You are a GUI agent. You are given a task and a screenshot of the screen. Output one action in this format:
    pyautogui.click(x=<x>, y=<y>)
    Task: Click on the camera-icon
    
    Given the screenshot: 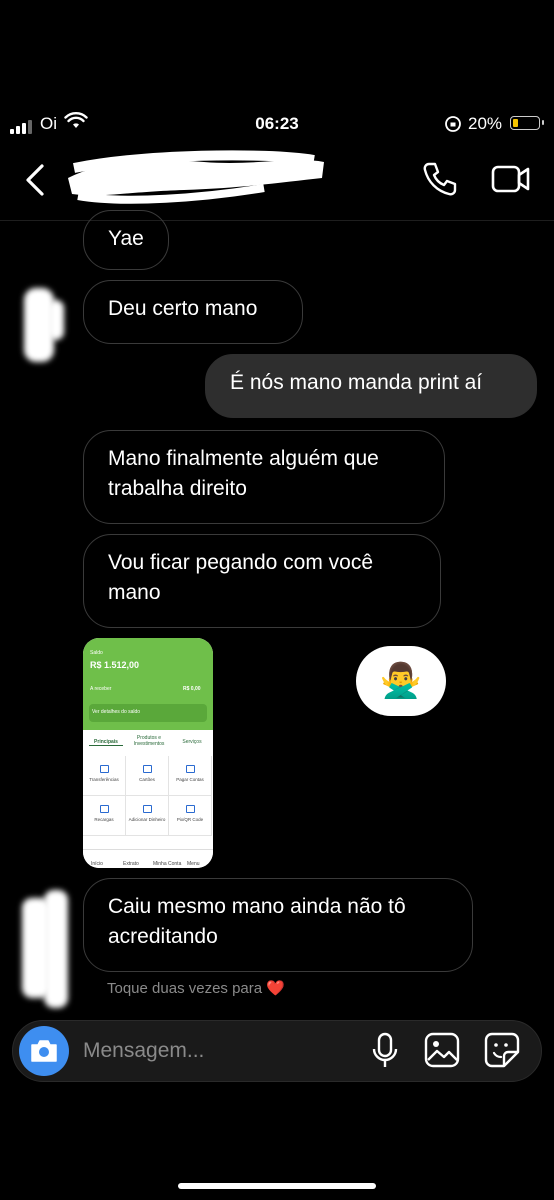 What is the action you would take?
    pyautogui.click(x=44, y=1051)
    